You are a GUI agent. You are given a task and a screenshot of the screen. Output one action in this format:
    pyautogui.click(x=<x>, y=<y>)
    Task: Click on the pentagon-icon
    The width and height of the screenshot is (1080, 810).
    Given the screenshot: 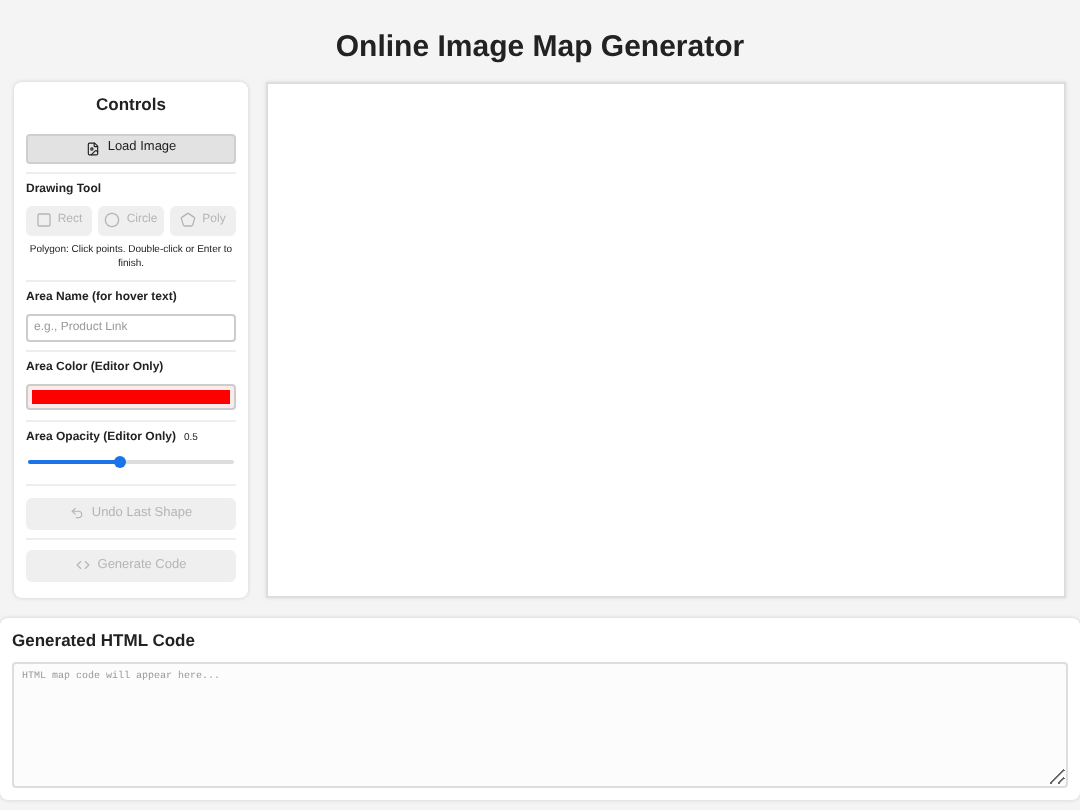 What is the action you would take?
    pyautogui.click(x=188, y=220)
    